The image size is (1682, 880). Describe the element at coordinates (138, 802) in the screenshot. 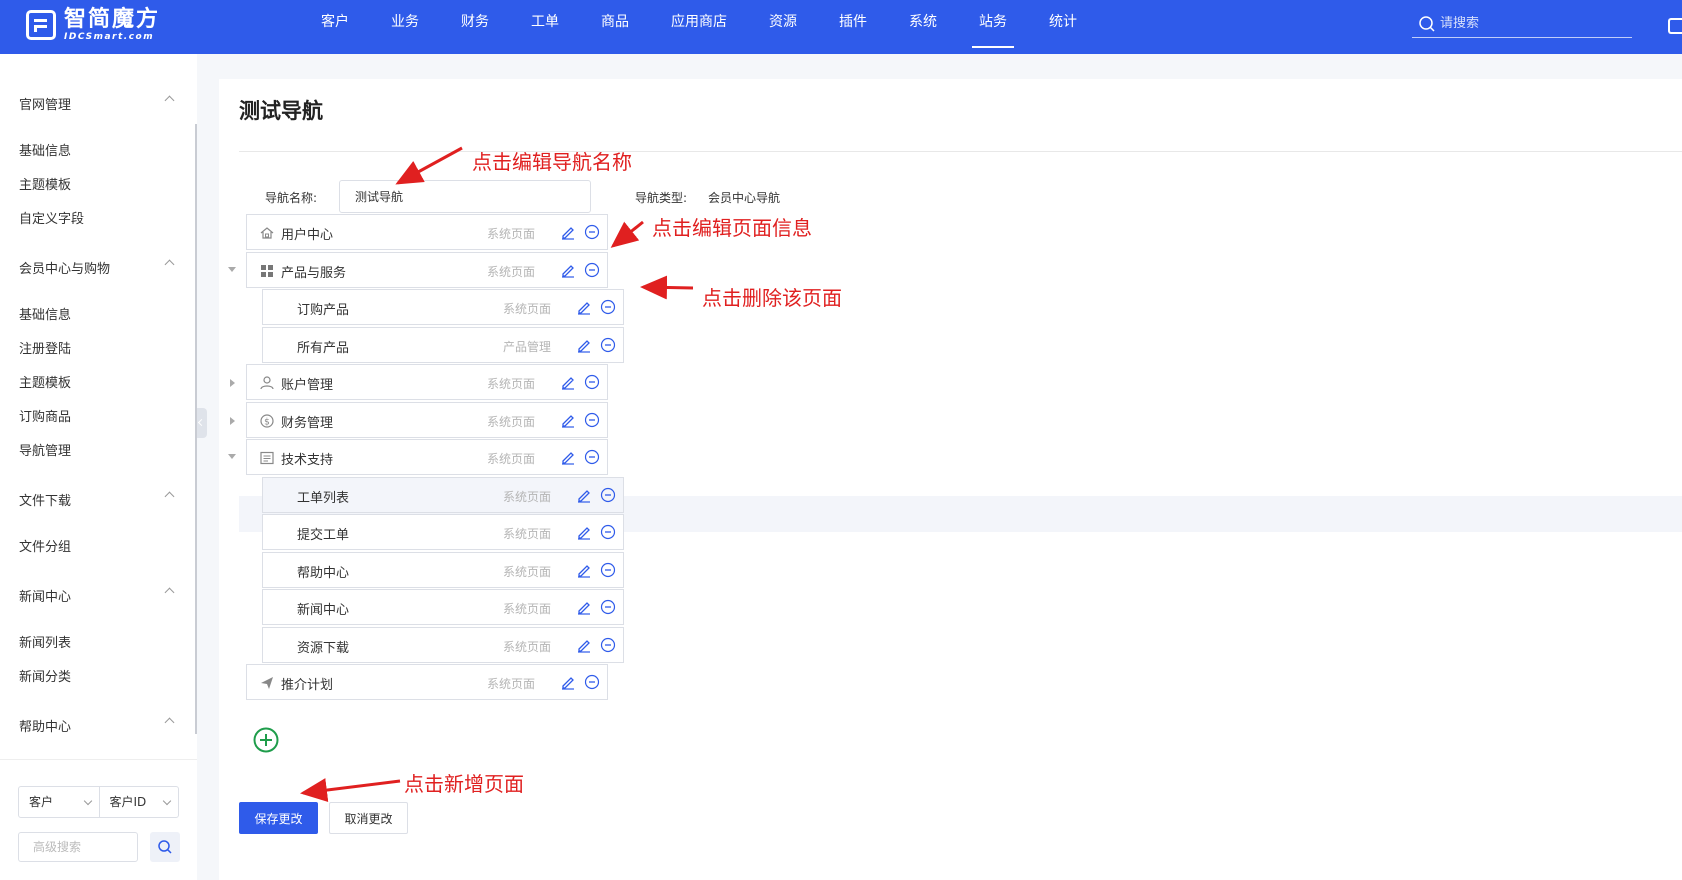

I see `search-field-select: 客户ID` at that location.